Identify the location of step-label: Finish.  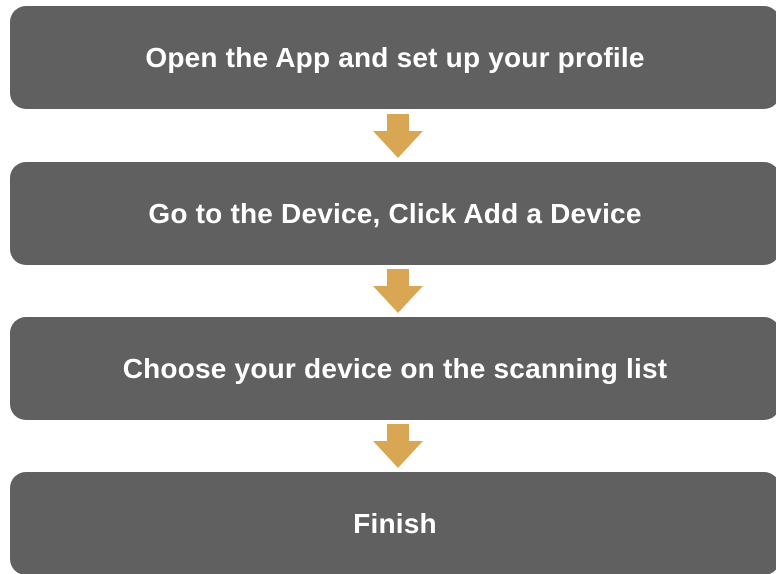
(395, 523).